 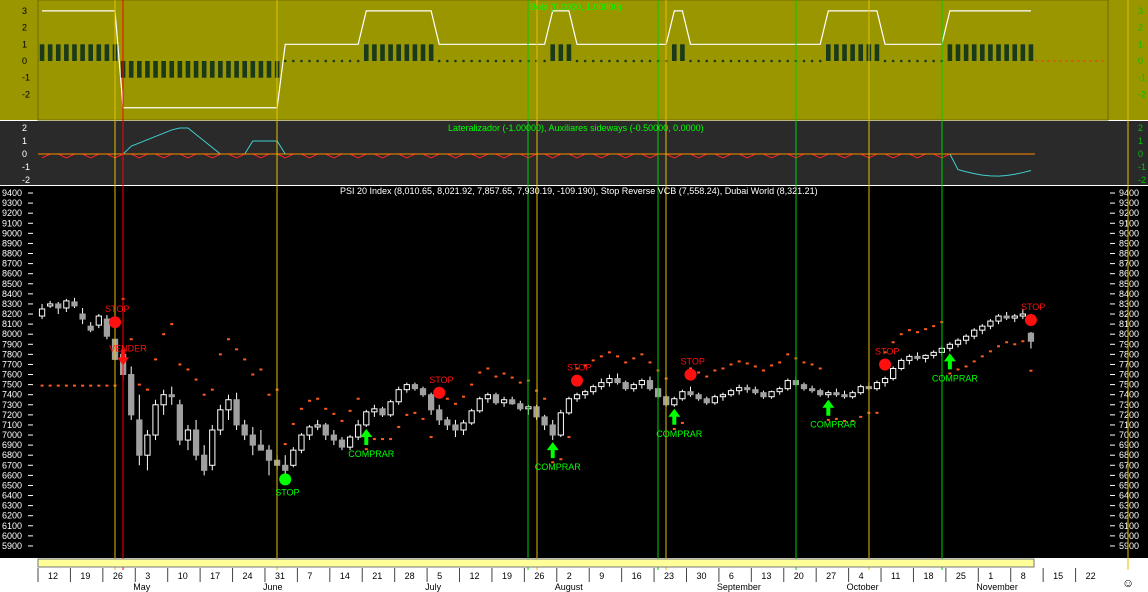 What do you see at coordinates (280, 576) in the screenshot?
I see `x-day-label: 31` at bounding box center [280, 576].